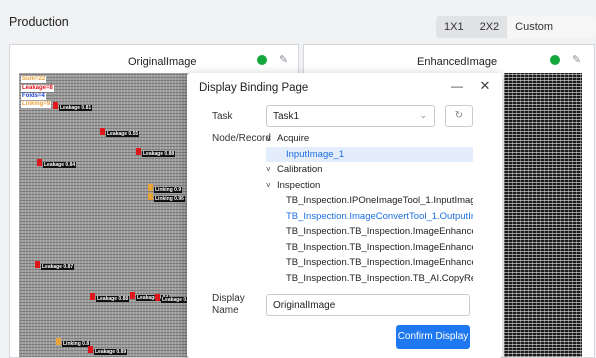  Describe the element at coordinates (457, 86) in the screenshot. I see `minimize-icon: —` at that location.